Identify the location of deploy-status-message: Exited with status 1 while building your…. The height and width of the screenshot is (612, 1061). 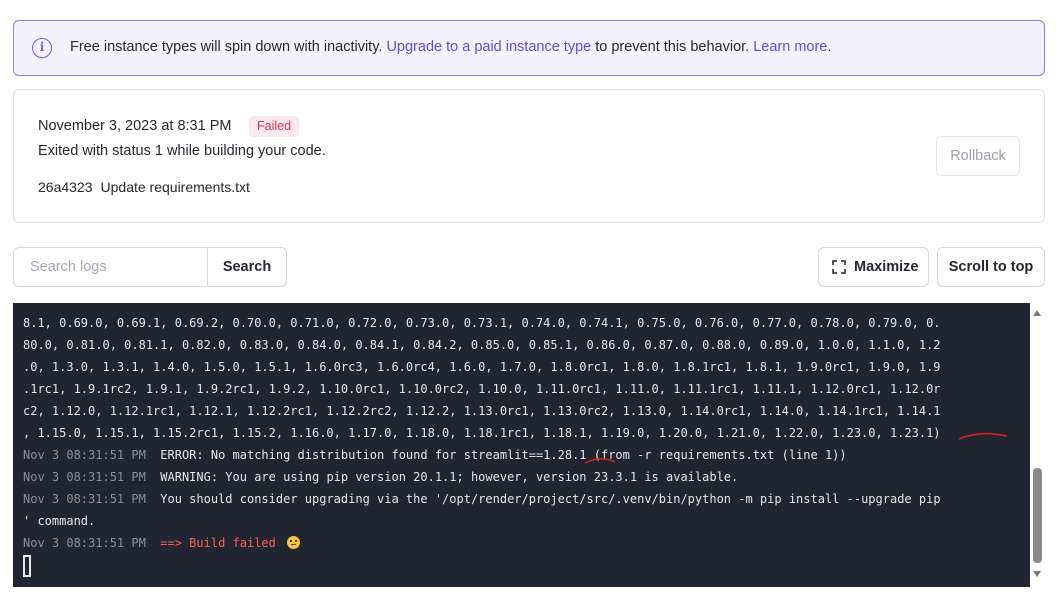
(182, 151).